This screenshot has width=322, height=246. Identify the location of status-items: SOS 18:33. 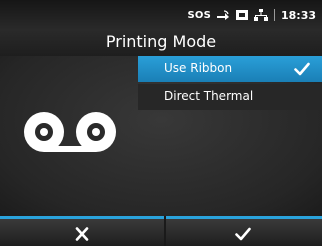
(251, 15).